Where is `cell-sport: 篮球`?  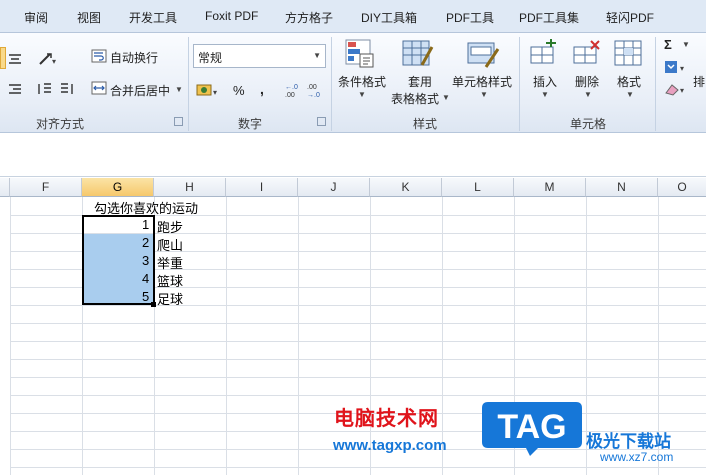
cell-sport: 篮球 is located at coordinates (170, 280).